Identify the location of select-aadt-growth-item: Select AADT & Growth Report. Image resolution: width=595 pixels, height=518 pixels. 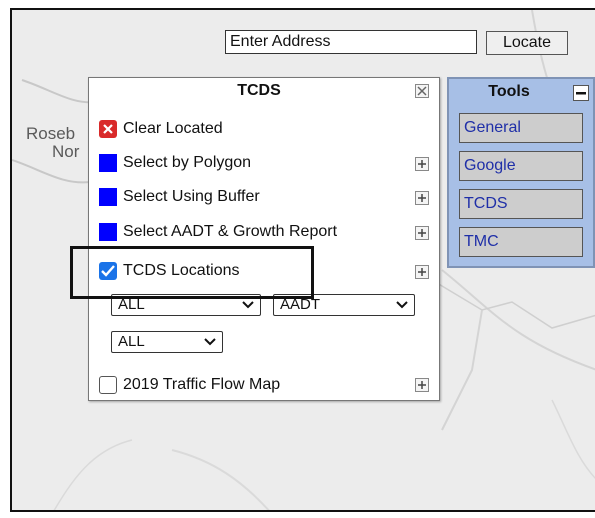
(218, 232).